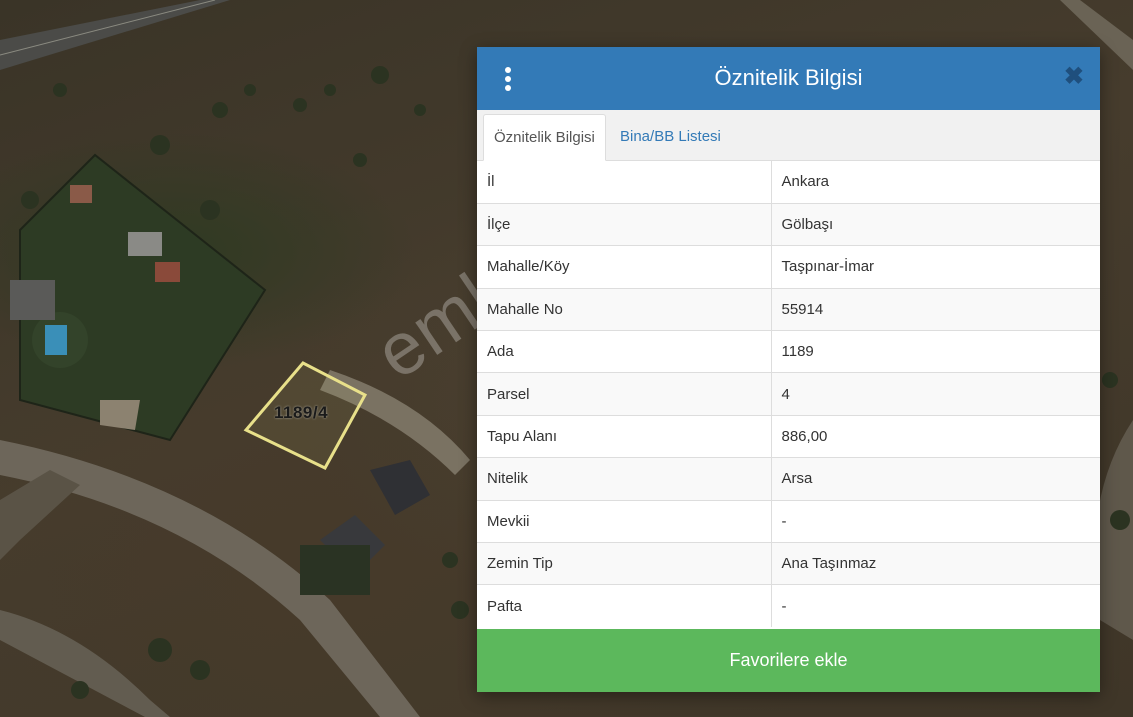 This screenshot has width=1133, height=717. I want to click on table-row: İl Ankara, so click(788, 182).